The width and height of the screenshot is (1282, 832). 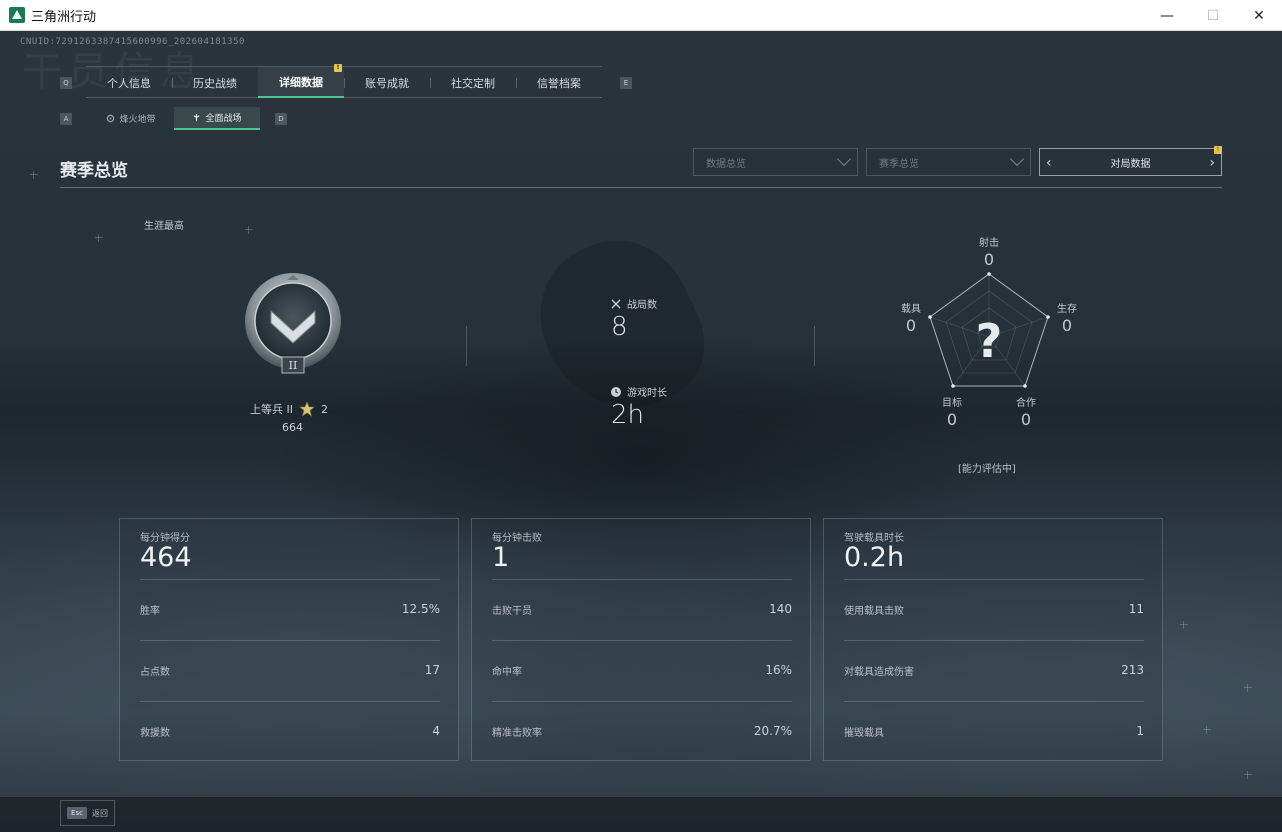 I want to click on matches-label: 战局数, so click(x=642, y=305).